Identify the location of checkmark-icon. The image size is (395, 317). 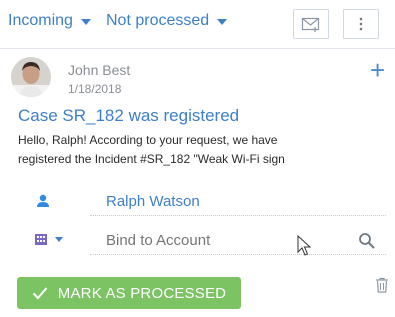
(40, 293).